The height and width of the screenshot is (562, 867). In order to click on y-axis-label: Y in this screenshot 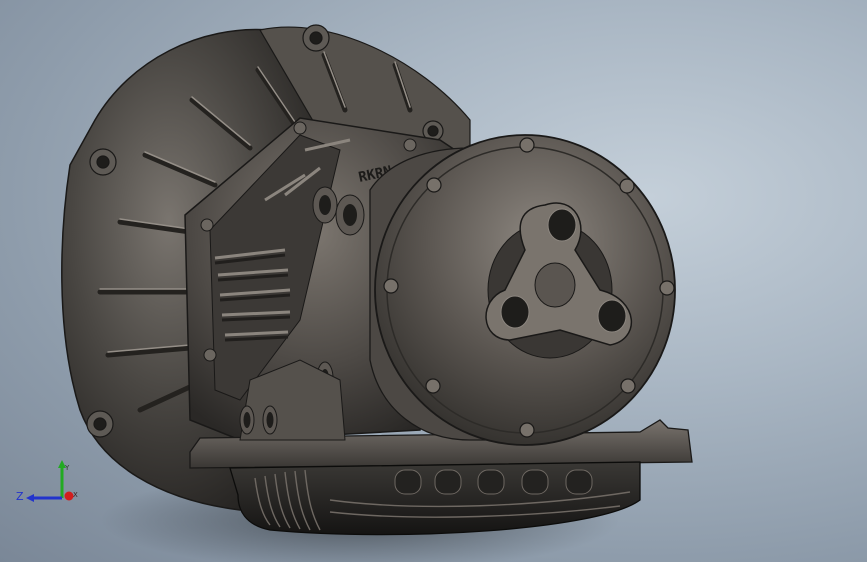, I will do `click(67, 468)`.